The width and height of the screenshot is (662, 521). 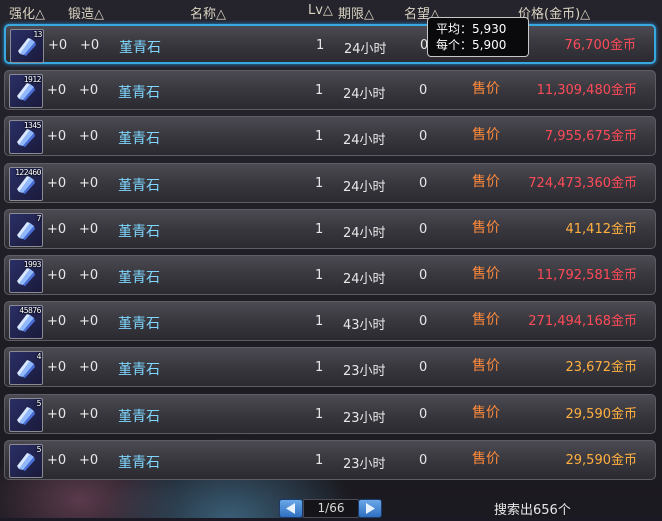 What do you see at coordinates (27, 12) in the screenshot?
I see `header-enhance: 强化△` at bounding box center [27, 12].